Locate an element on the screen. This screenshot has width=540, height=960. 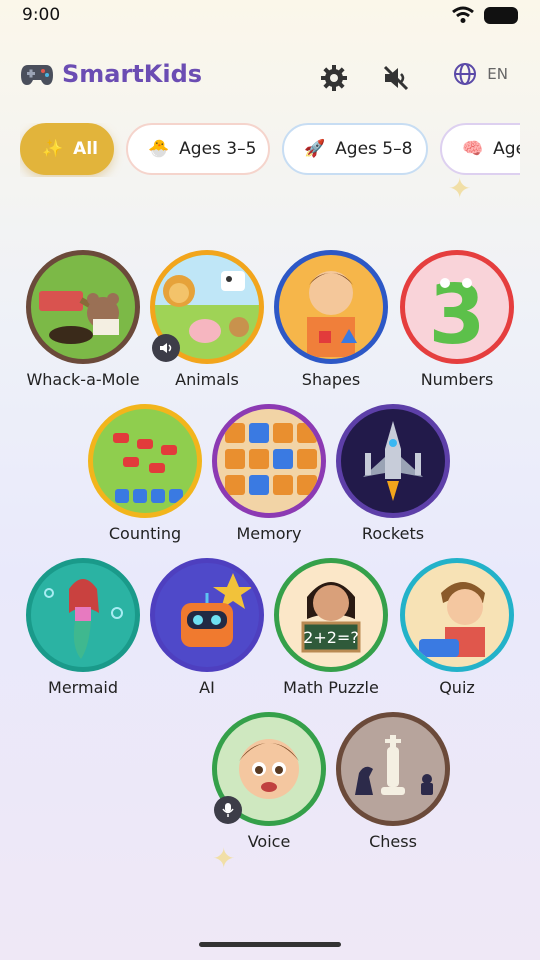
rocket-ship-illustration is located at coordinates (393, 461).